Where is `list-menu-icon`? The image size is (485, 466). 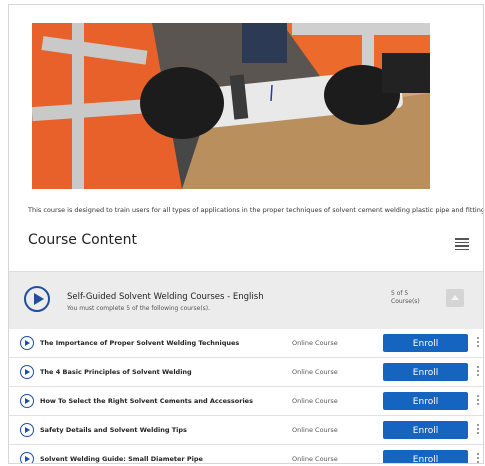 list-menu-icon is located at coordinates (462, 244).